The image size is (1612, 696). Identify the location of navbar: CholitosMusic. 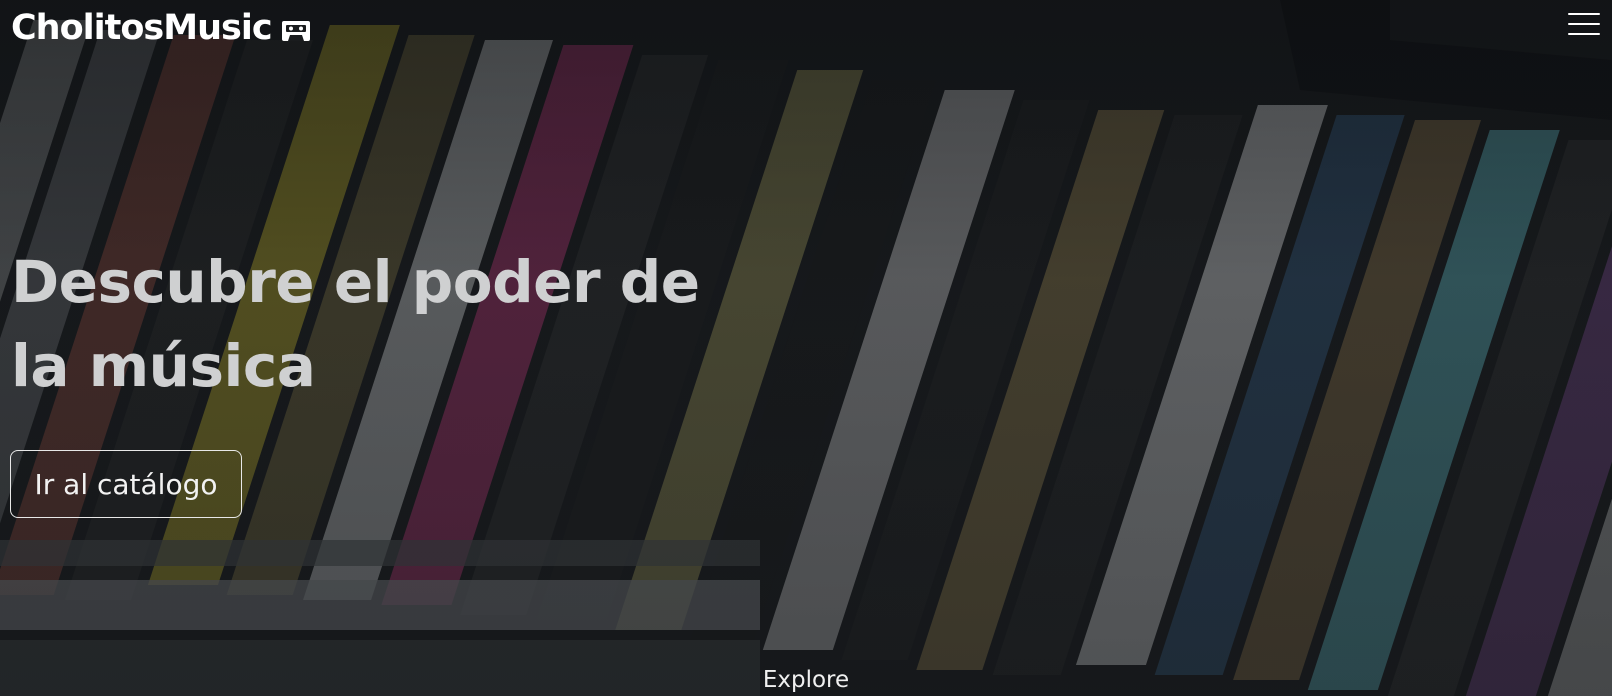
(806, 28).